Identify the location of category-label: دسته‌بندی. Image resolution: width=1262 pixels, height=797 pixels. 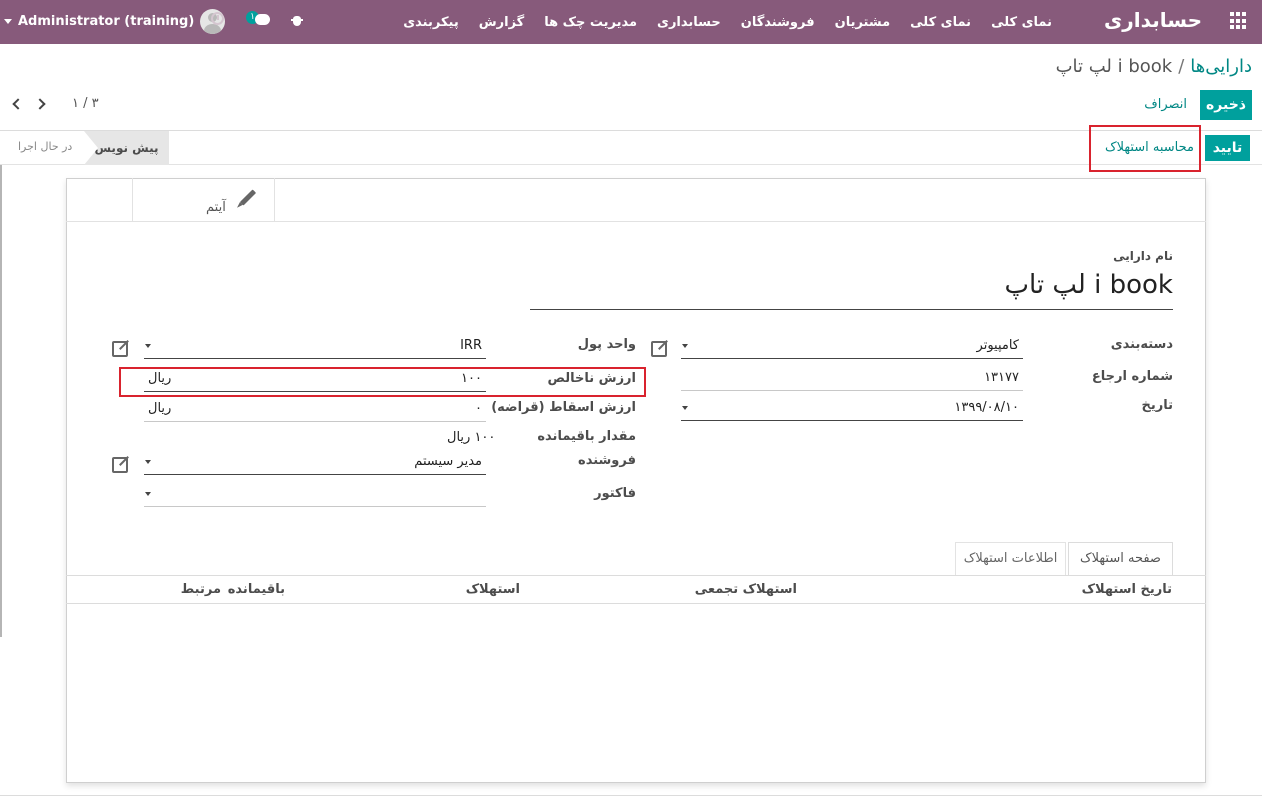
(1141, 344).